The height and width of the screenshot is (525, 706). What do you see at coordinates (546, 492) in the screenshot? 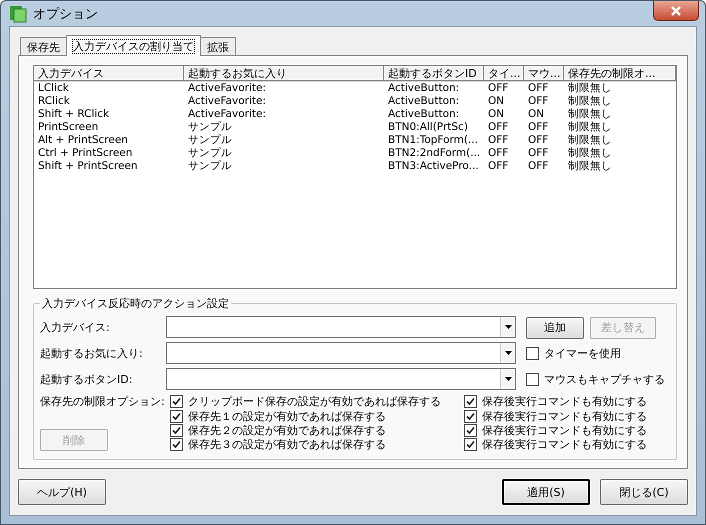
I see `button: 適用(S)` at bounding box center [546, 492].